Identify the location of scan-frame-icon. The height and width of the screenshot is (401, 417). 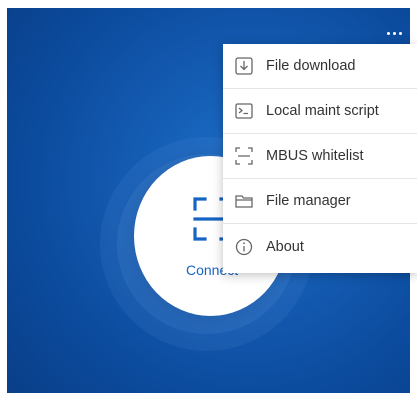
(244, 156).